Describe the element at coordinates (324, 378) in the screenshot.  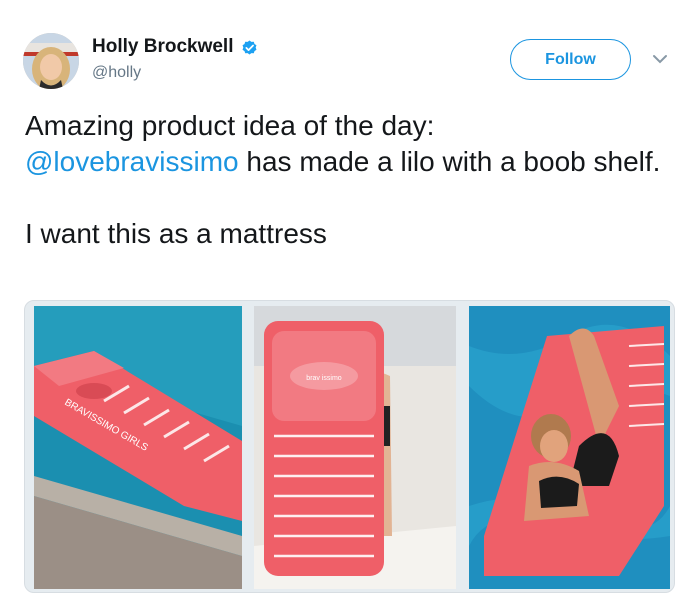
I see `lilo-badge-text: brav issimo` at that location.